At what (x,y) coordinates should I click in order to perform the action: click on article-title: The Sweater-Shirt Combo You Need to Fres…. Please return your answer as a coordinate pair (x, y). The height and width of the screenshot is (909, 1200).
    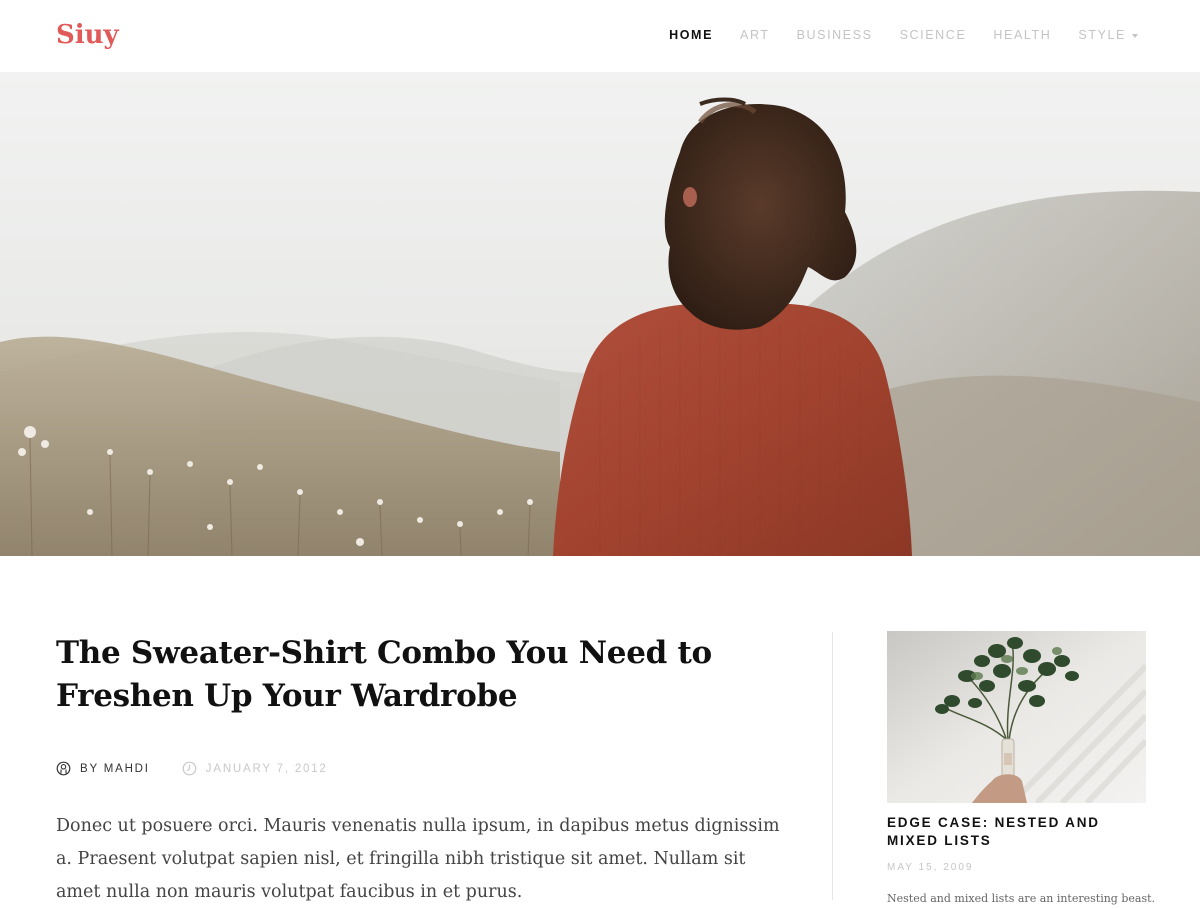
    Looking at the image, I should click on (421, 675).